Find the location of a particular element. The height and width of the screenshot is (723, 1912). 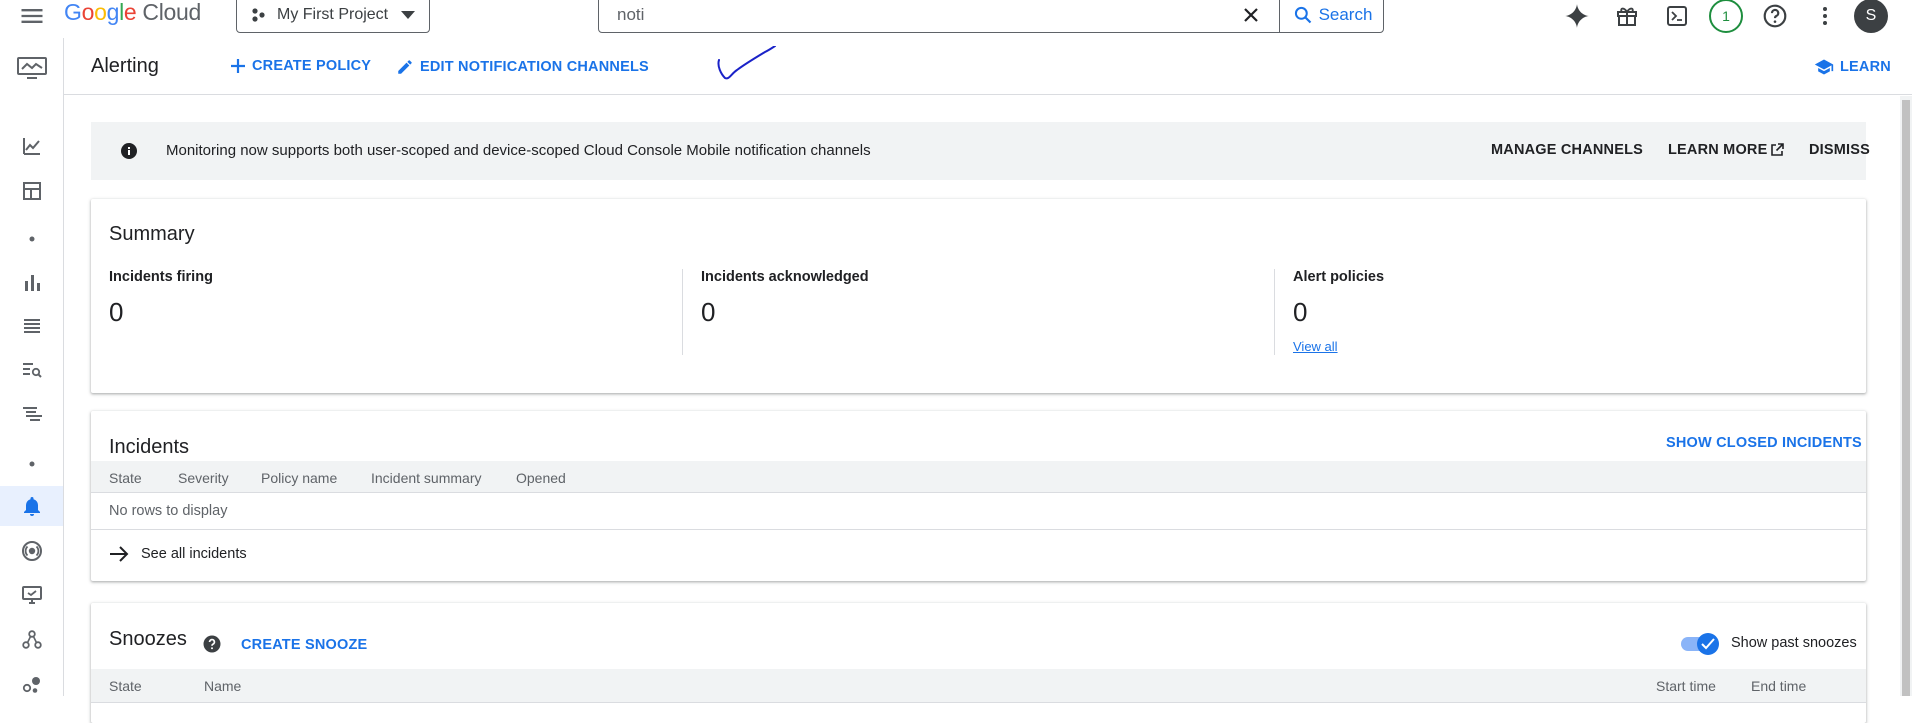

log-search-icon is located at coordinates (31, 370).